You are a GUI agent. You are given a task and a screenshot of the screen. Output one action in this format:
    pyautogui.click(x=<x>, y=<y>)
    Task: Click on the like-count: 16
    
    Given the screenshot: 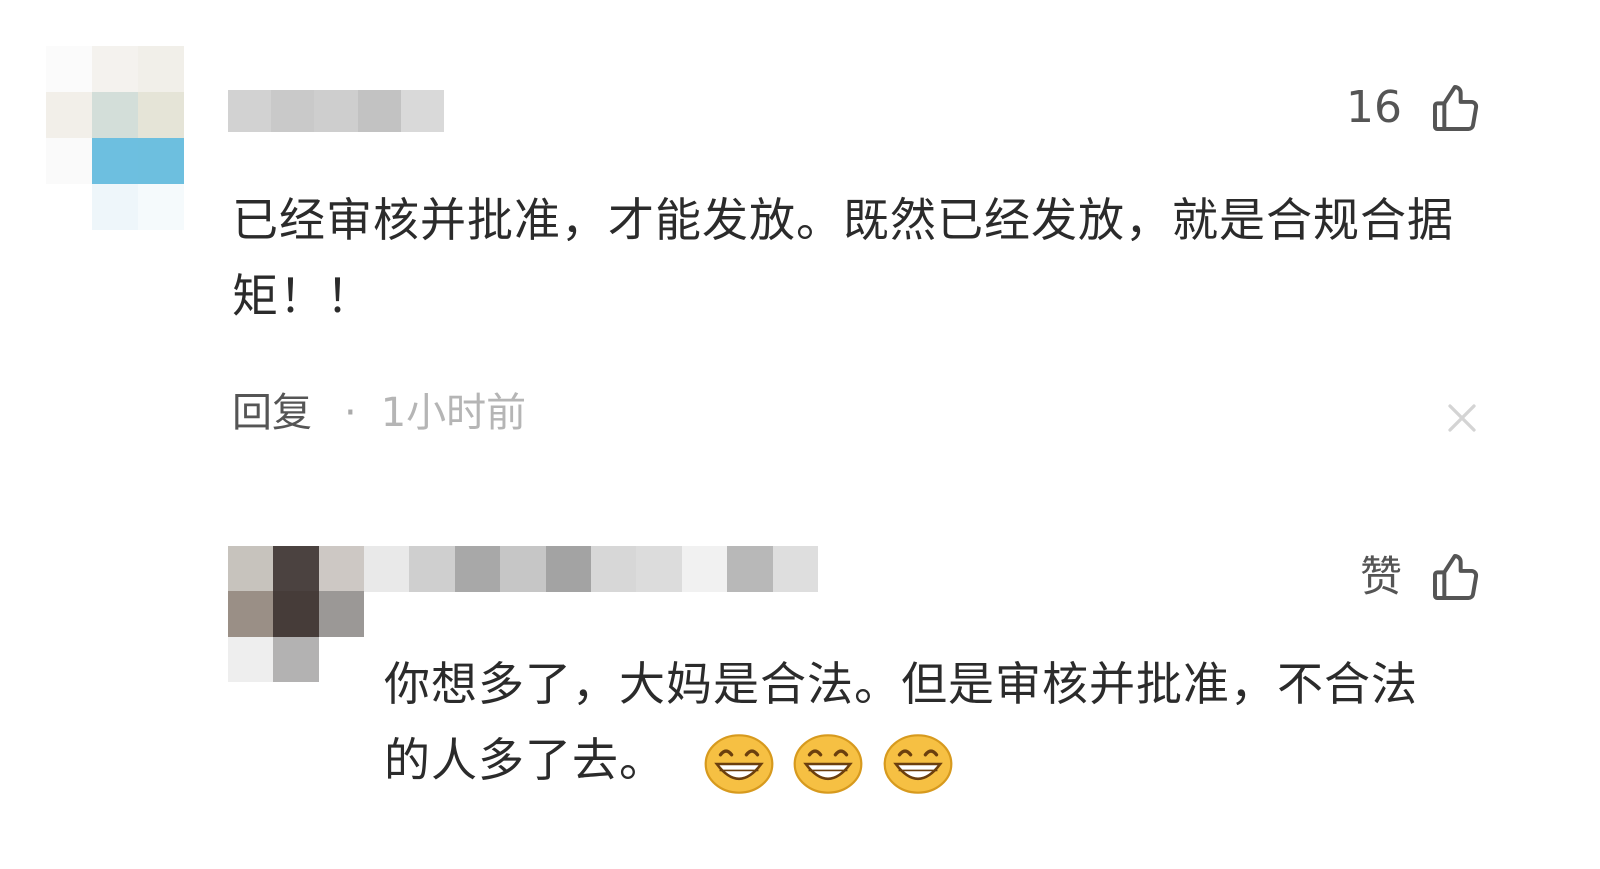 What is the action you would take?
    pyautogui.click(x=1374, y=107)
    